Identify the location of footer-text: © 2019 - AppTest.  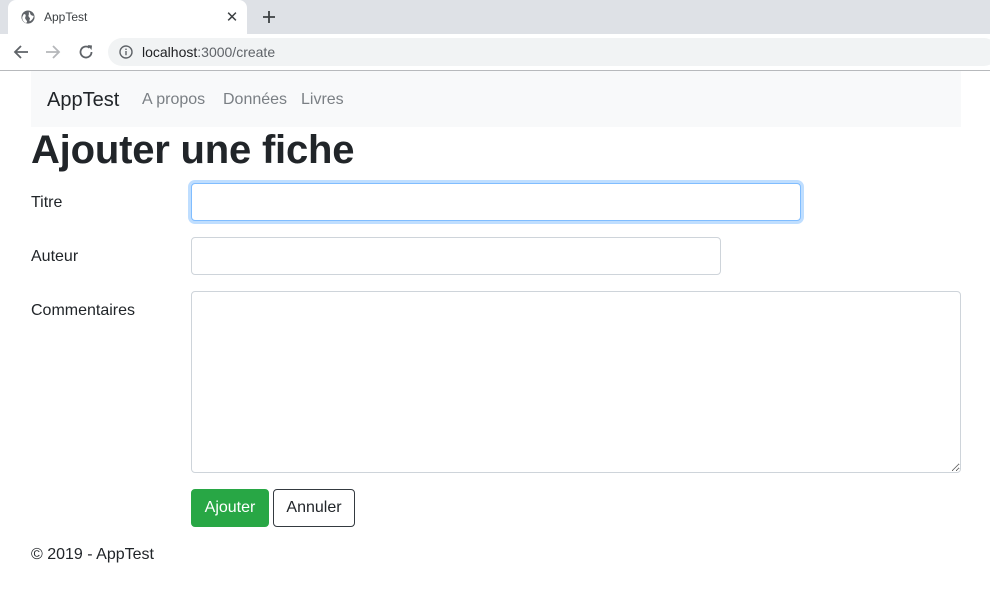
(92, 554).